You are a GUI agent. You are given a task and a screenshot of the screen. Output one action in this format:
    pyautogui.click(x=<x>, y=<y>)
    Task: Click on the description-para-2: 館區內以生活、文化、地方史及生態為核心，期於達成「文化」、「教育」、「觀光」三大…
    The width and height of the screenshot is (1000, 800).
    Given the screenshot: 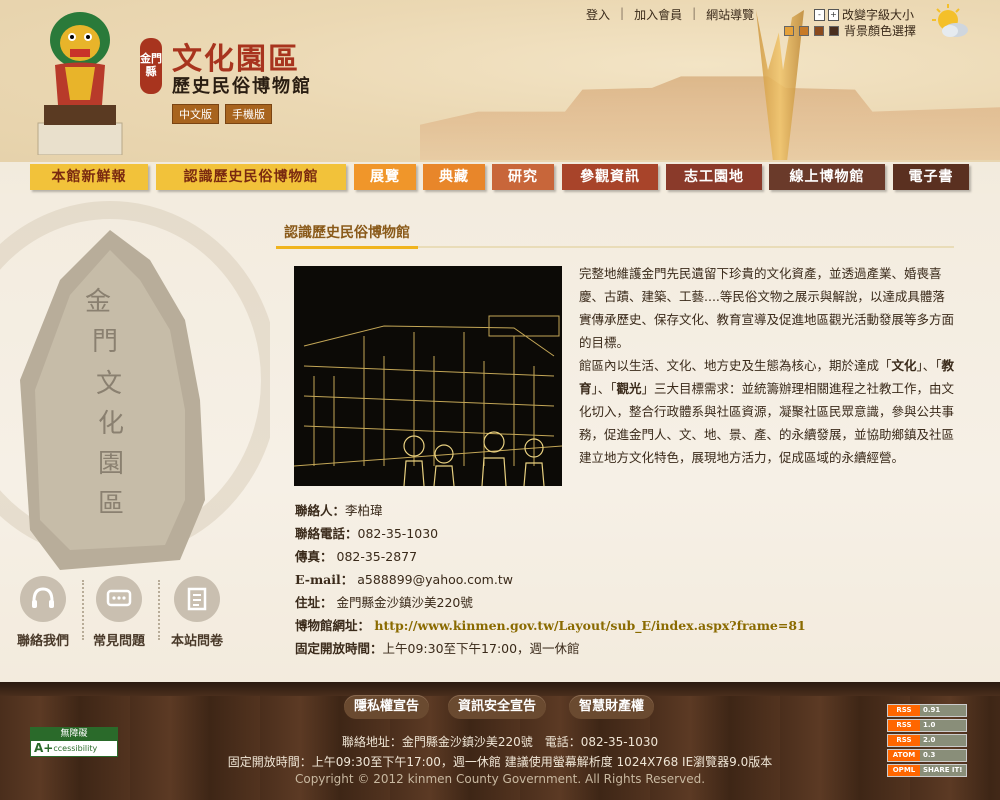 What is the action you would take?
    pyautogui.click(x=767, y=411)
    